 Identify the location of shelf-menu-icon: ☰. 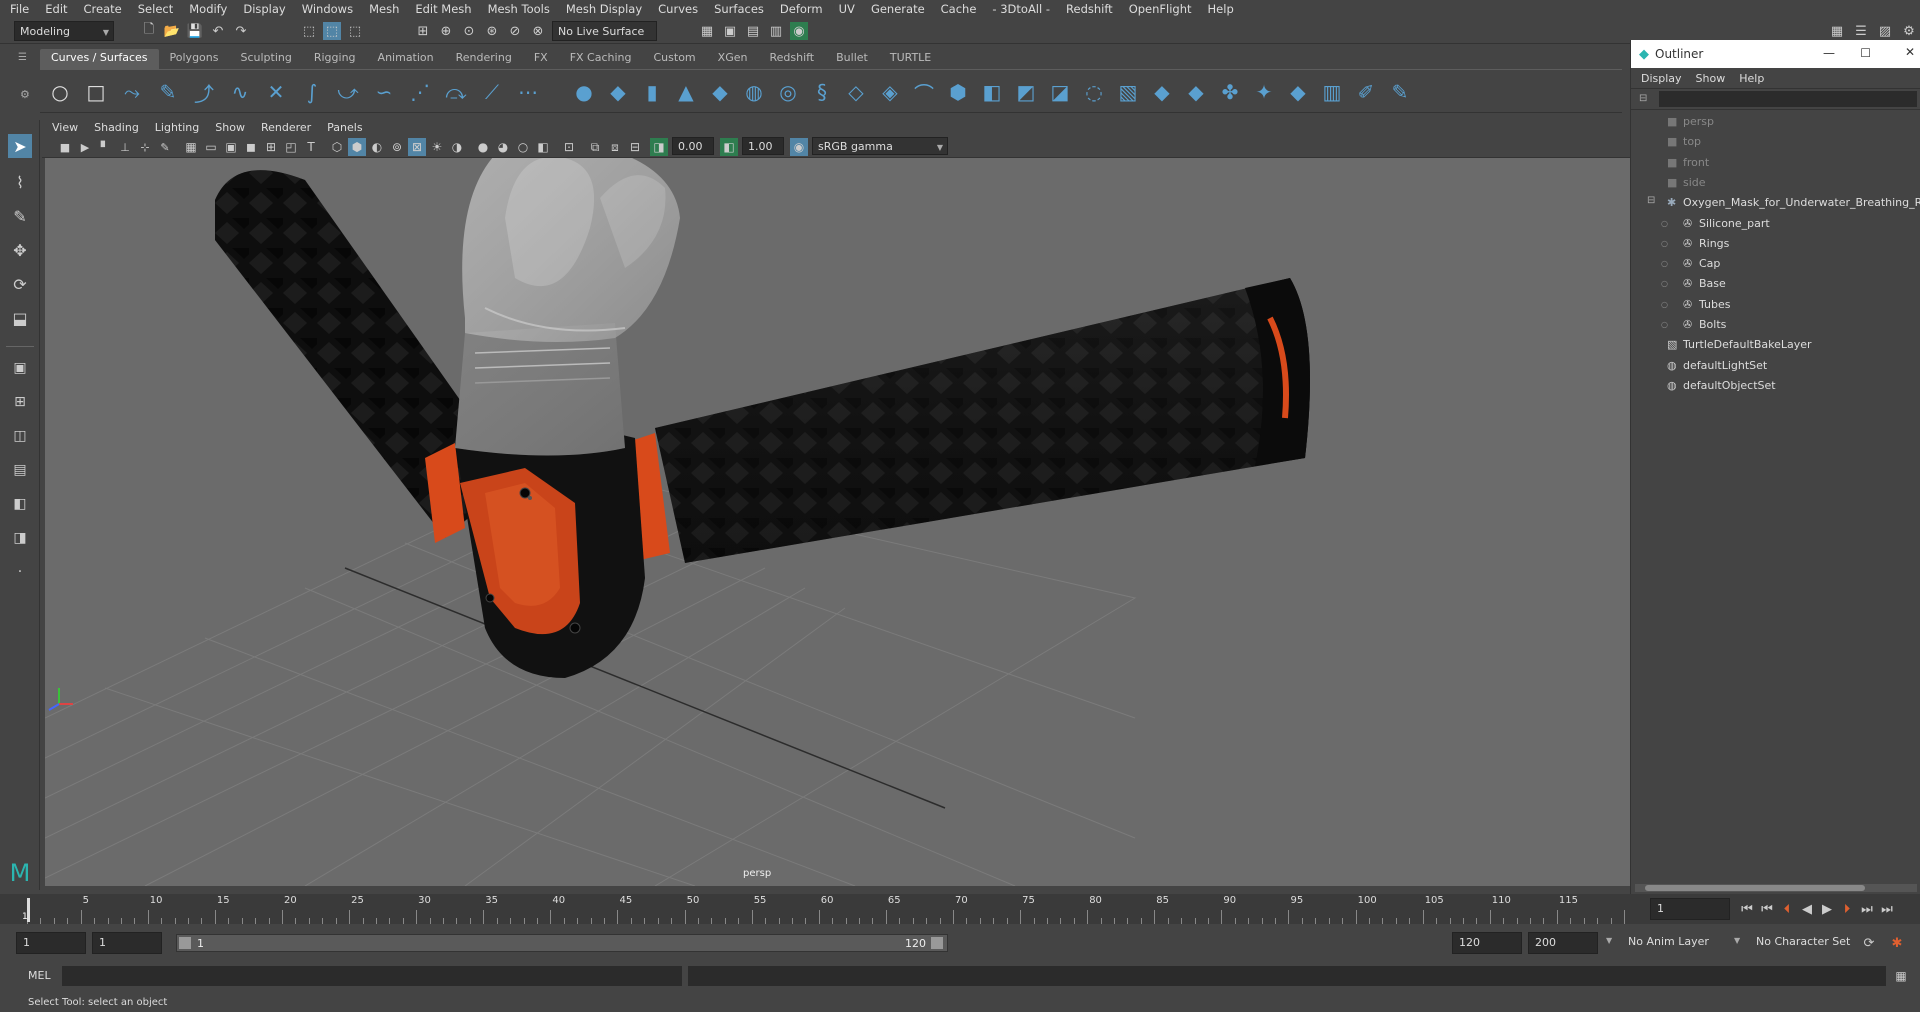
(25, 59).